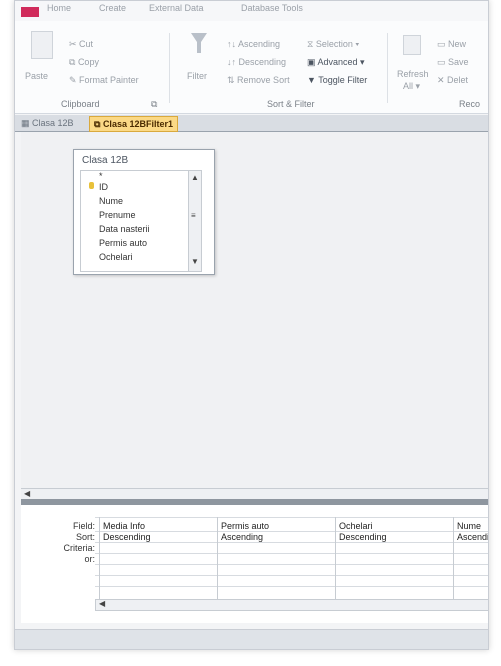 This screenshot has height=666, width=501. I want to click on sort-filter-group-label: Sort & Filter, so click(291, 104).